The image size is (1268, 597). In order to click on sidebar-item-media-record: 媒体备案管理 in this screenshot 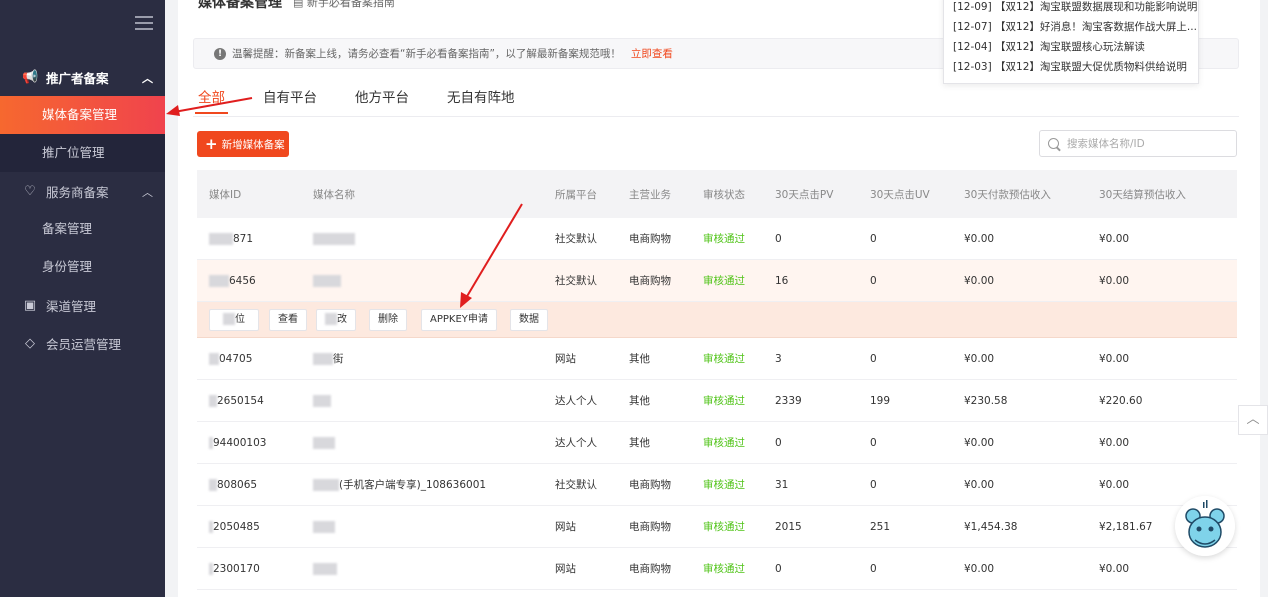, I will do `click(82, 115)`.